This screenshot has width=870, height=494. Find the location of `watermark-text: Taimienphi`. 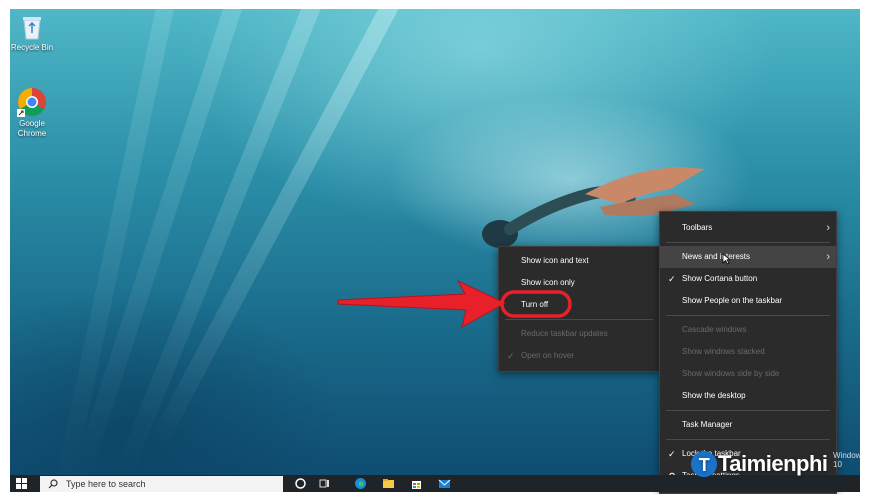

watermark-text: Taimienphi is located at coordinates (773, 464).